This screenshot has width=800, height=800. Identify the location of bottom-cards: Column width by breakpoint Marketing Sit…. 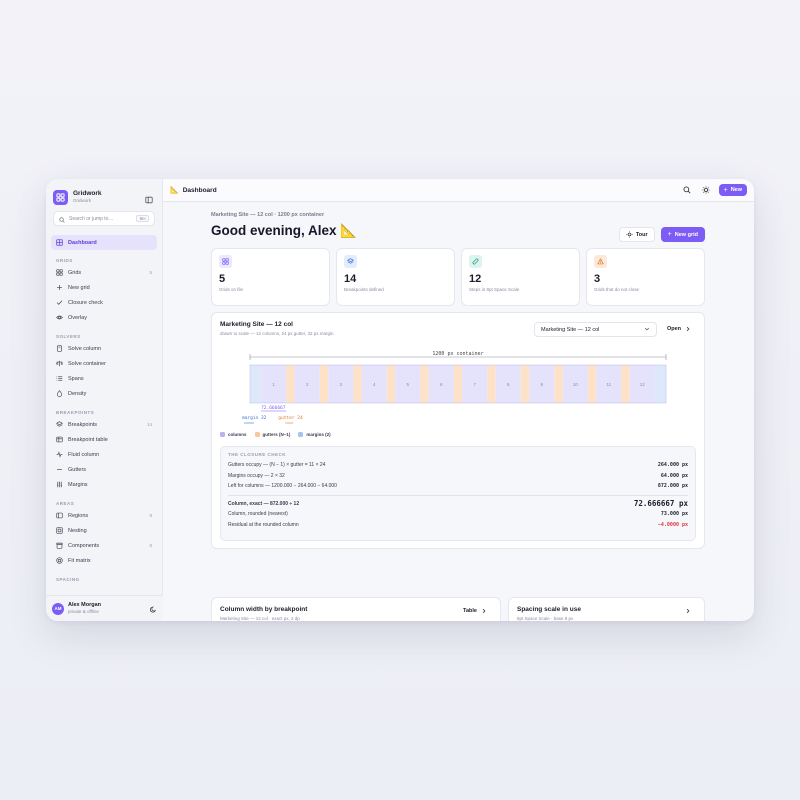
(458, 609).